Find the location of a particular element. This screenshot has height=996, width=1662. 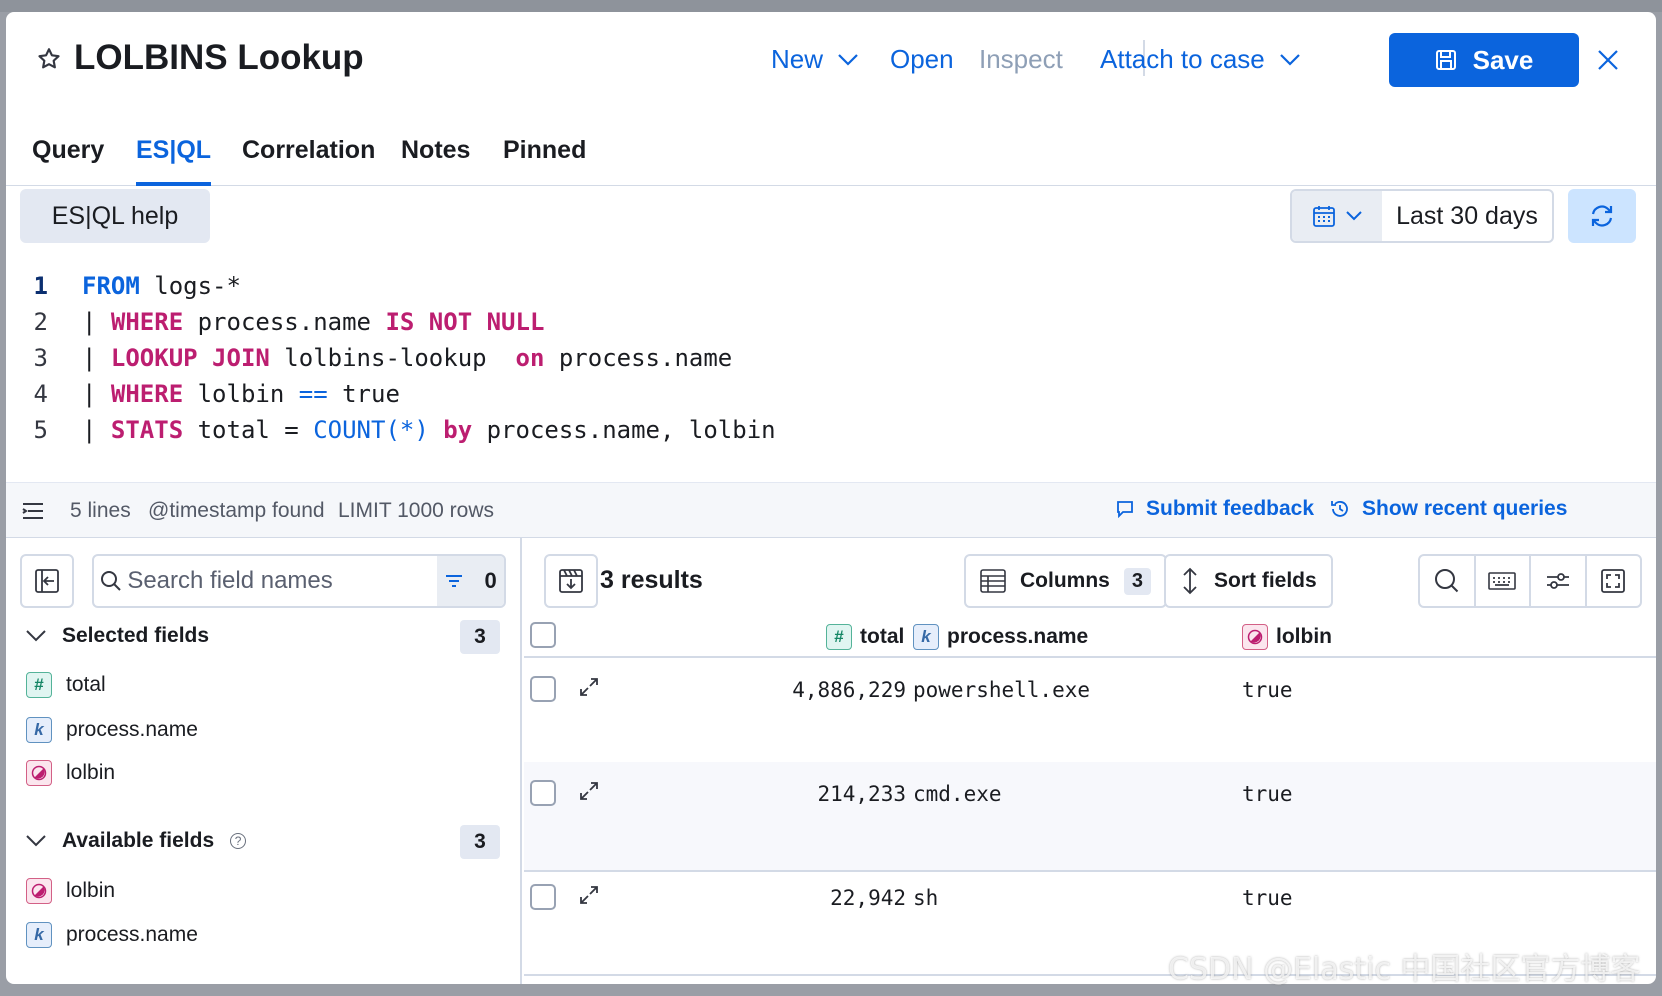

filter-icon is located at coordinates (453, 581).